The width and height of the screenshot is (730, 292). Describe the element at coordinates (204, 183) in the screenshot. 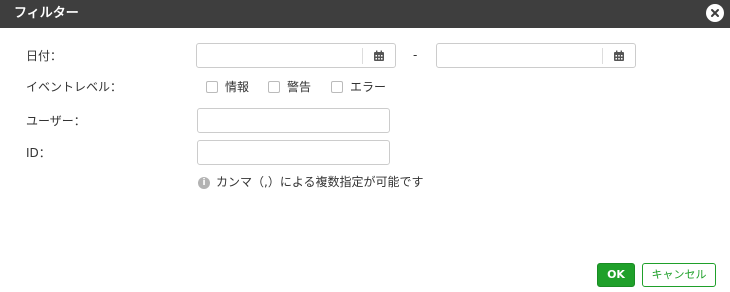

I see `info-icon: i` at that location.